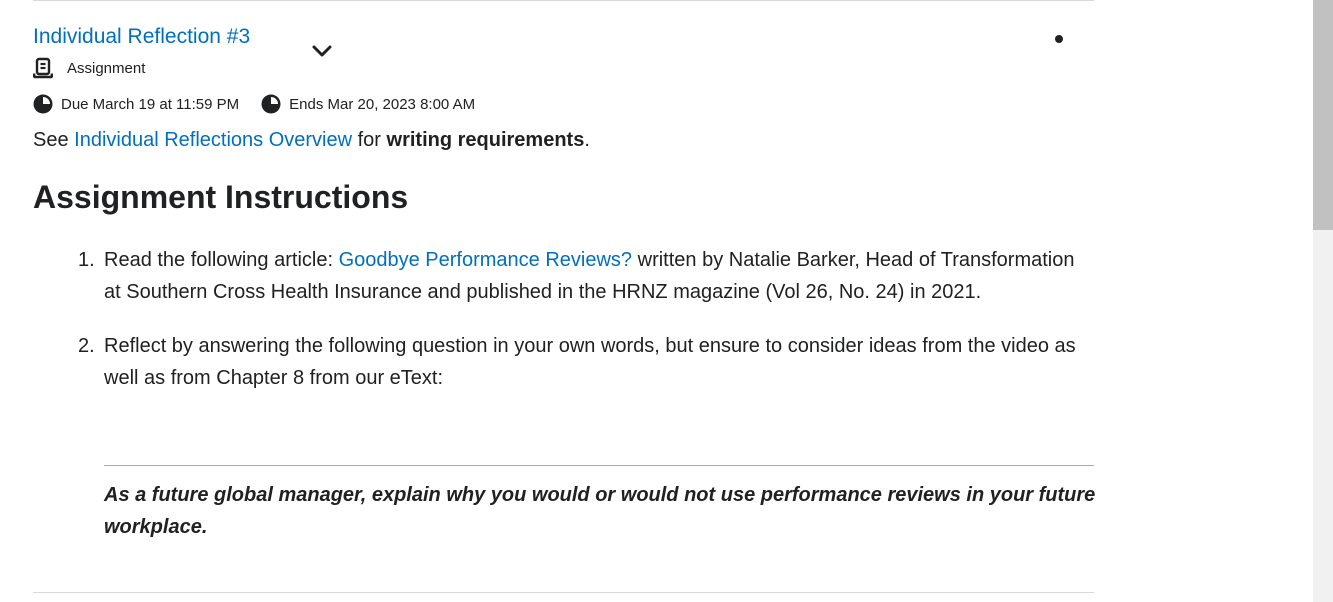  What do you see at coordinates (322, 51) in the screenshot?
I see `chevron-down-icon` at bounding box center [322, 51].